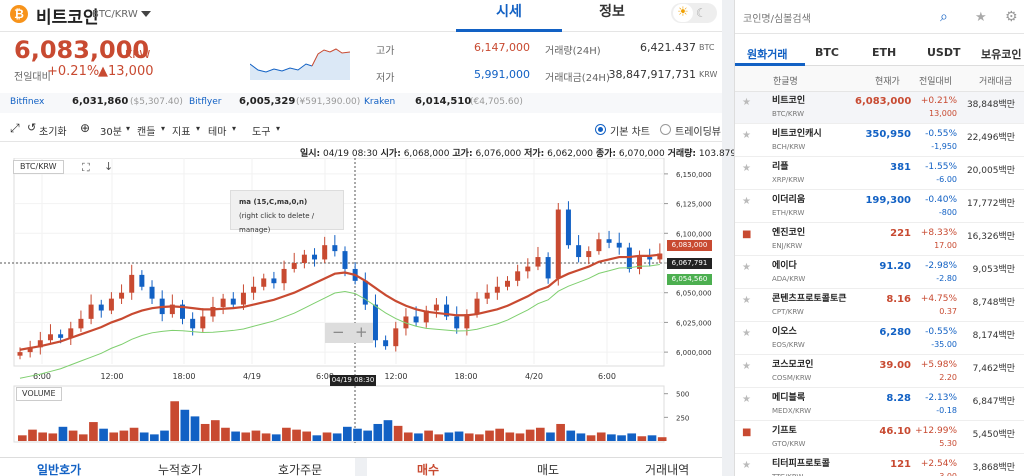  What do you see at coordinates (630, 130) in the screenshot?
I see `basic-chart-label: 기본 차트` at bounding box center [630, 130].